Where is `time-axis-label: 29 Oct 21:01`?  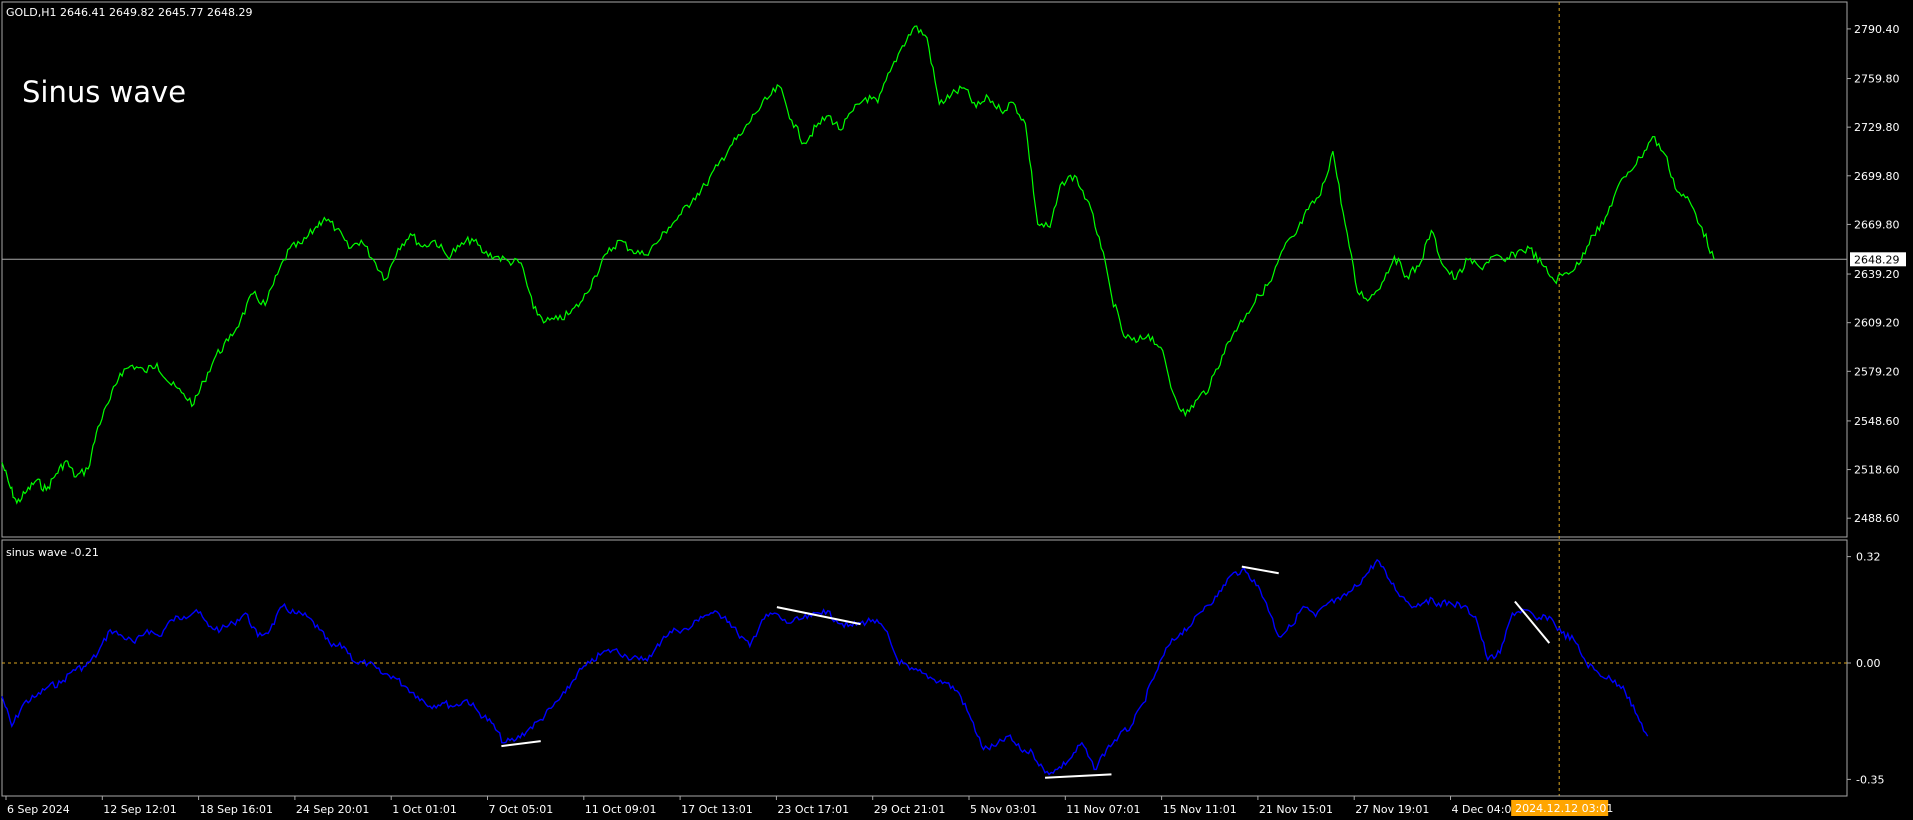 time-axis-label: 29 Oct 21:01 is located at coordinates (910, 809).